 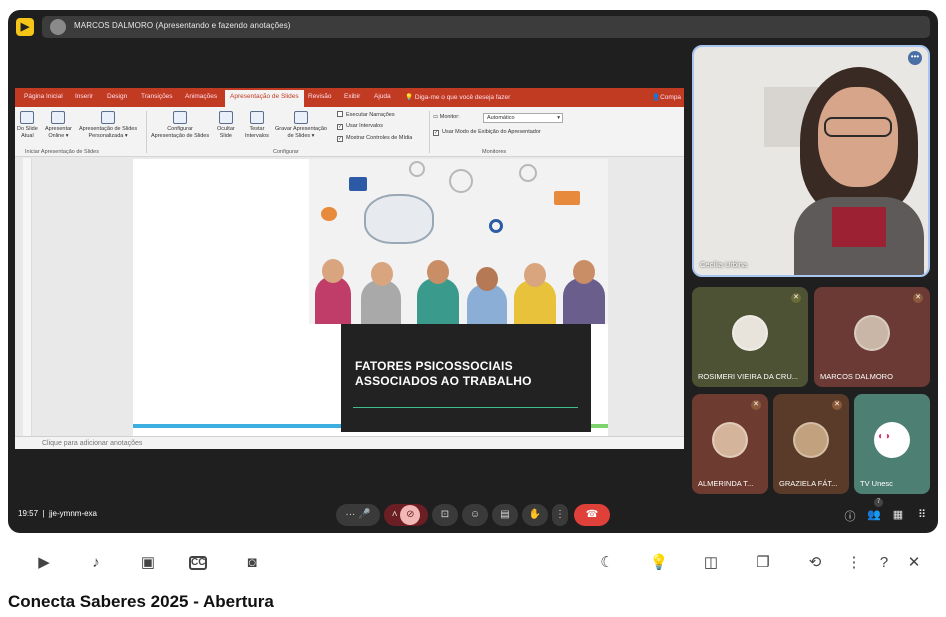 What do you see at coordinates (358, 184) in the screenshot?
I see `folder-icon` at bounding box center [358, 184].